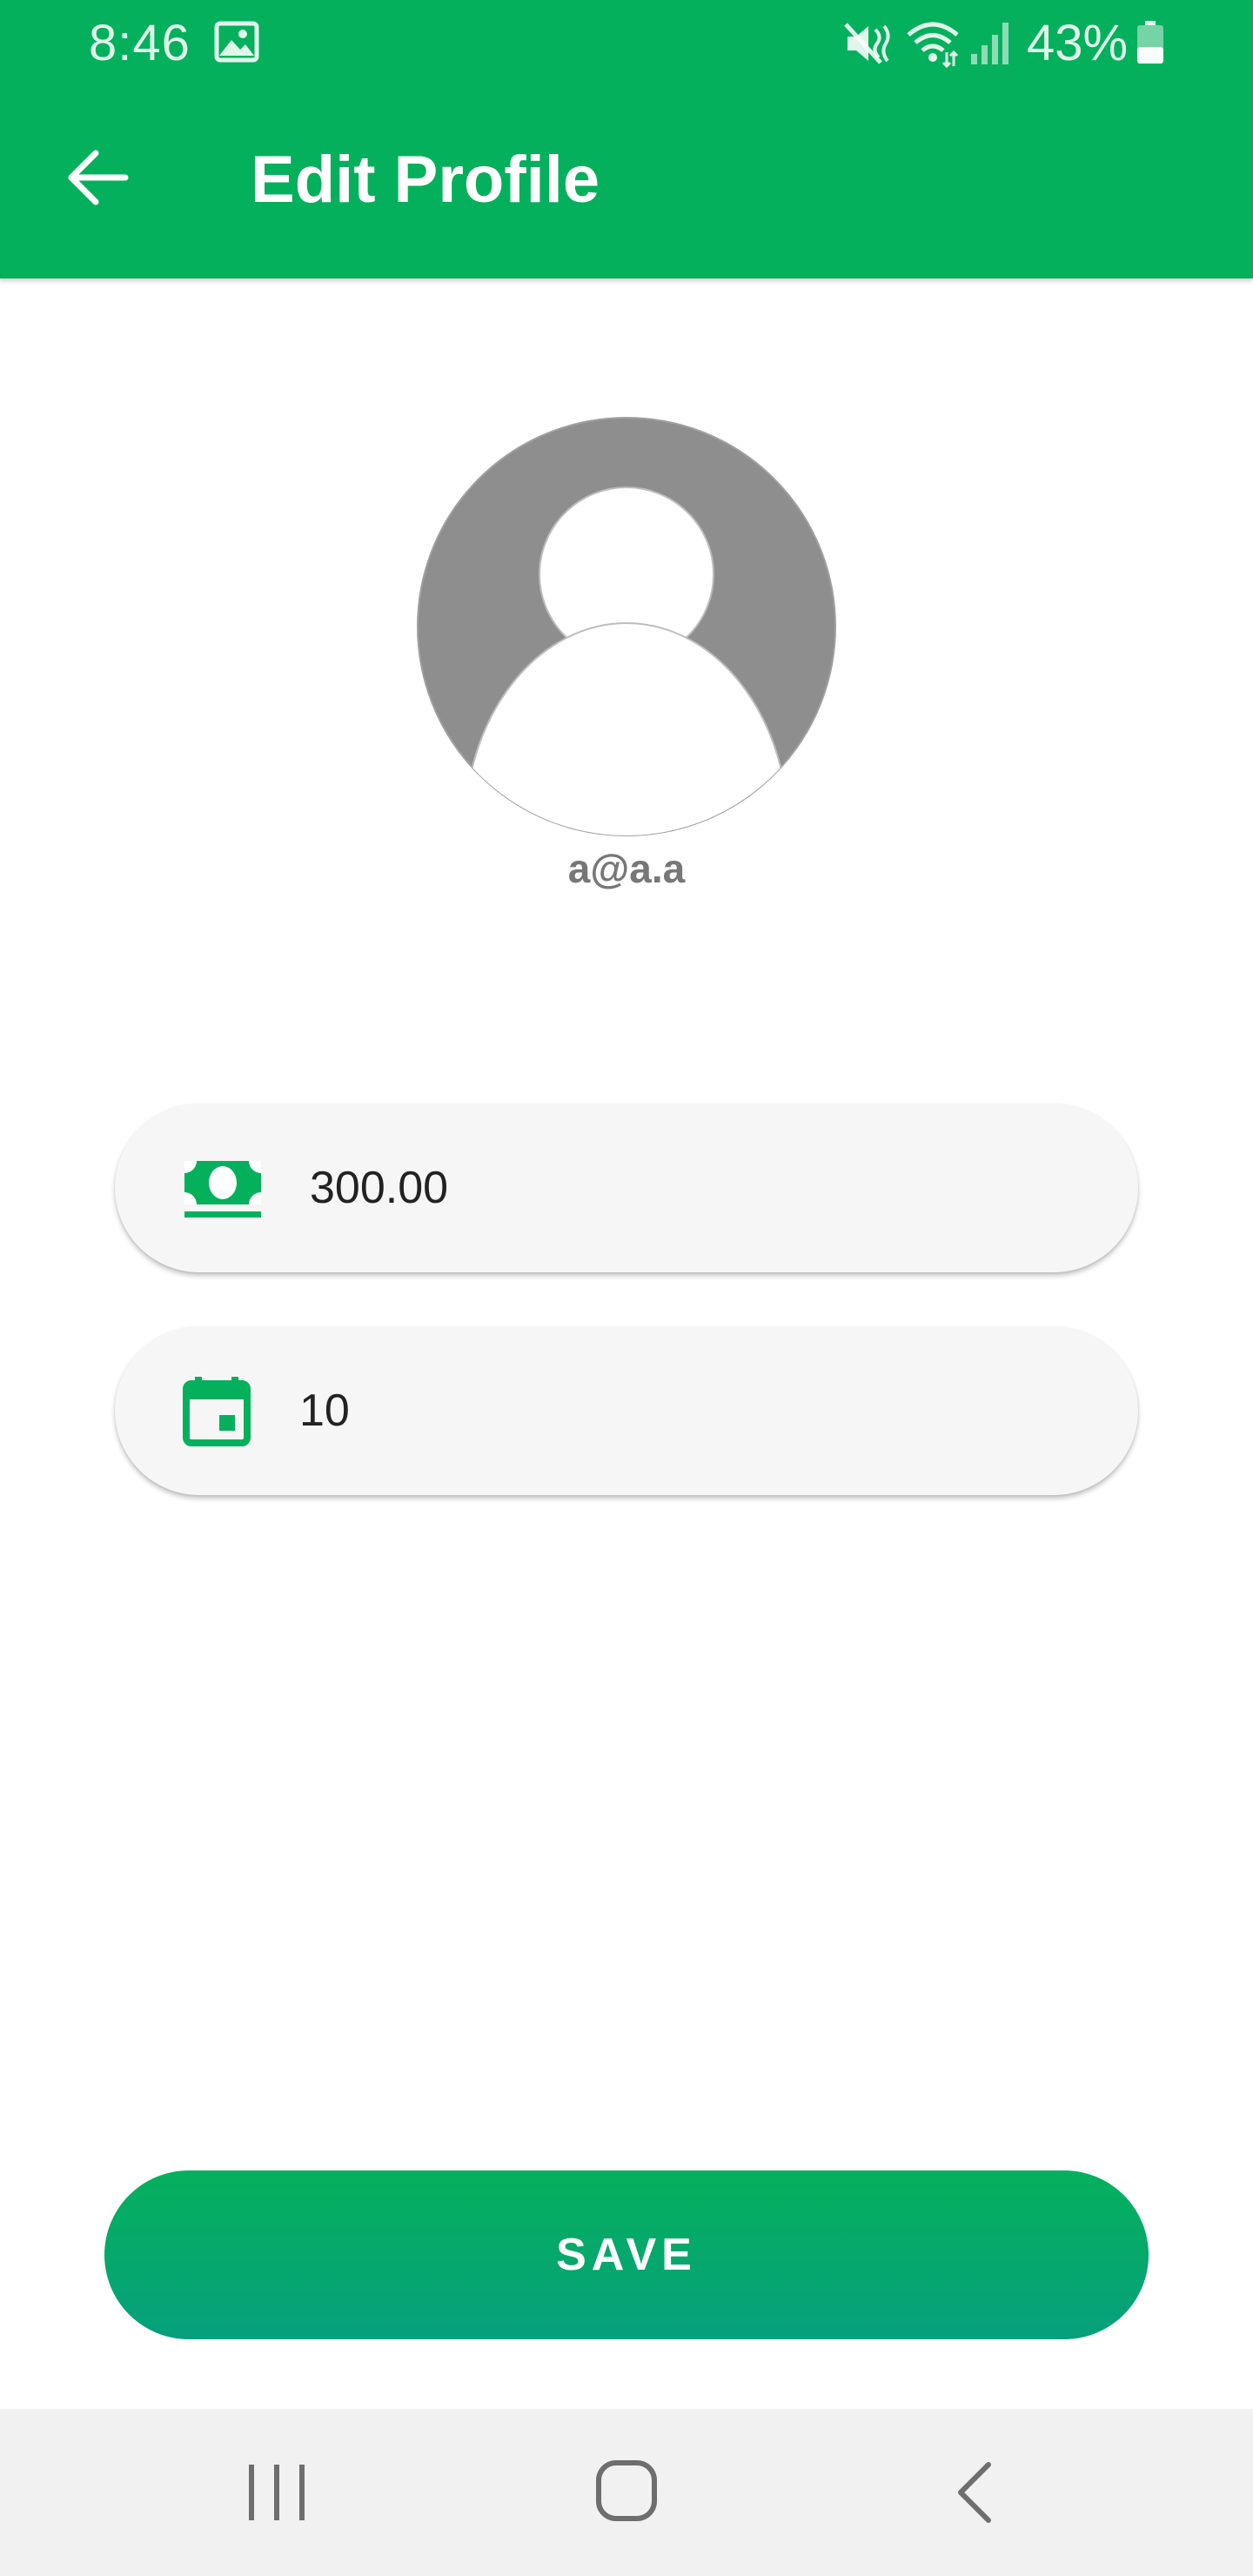 Image resolution: width=1253 pixels, height=2576 pixels. I want to click on status-time: 8:46, so click(140, 43).